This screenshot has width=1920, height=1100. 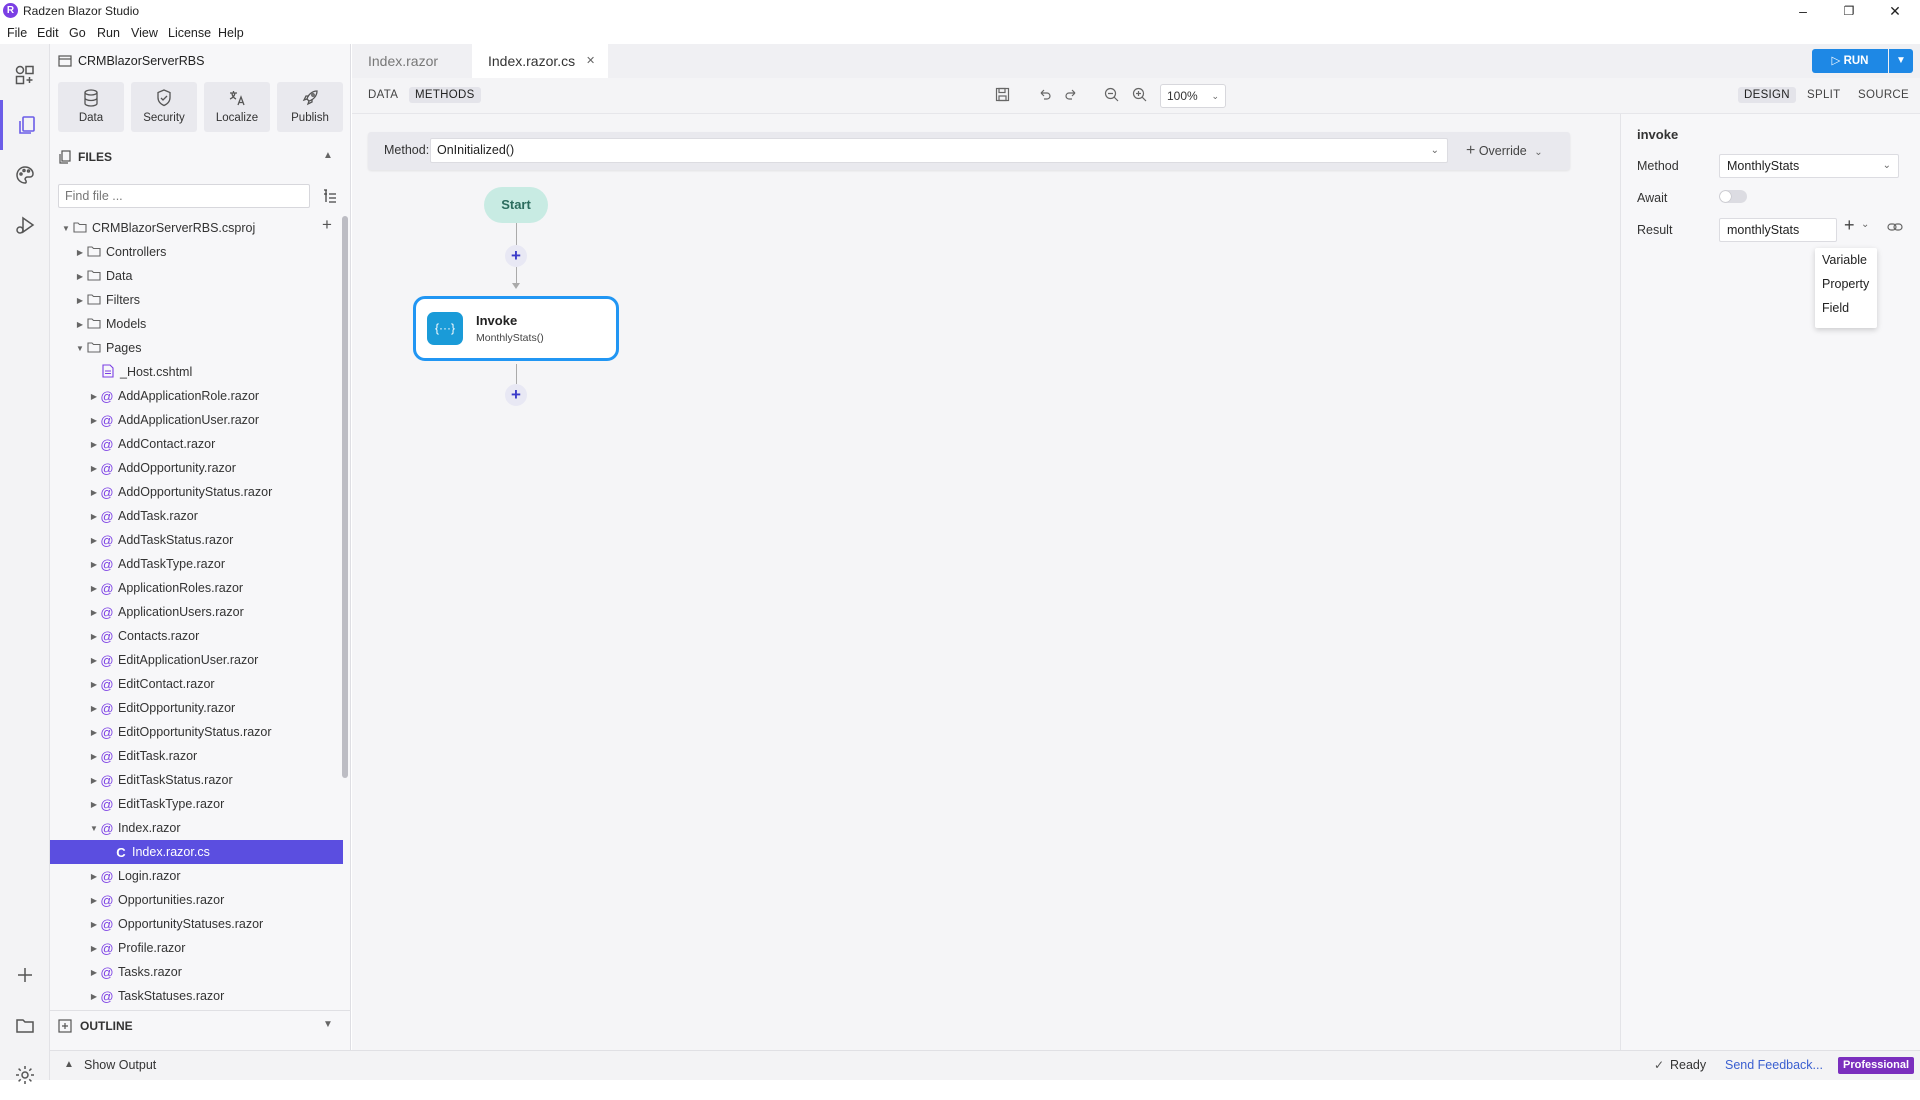 I want to click on dropdown-option-variable: Variable, so click(x=1846, y=260).